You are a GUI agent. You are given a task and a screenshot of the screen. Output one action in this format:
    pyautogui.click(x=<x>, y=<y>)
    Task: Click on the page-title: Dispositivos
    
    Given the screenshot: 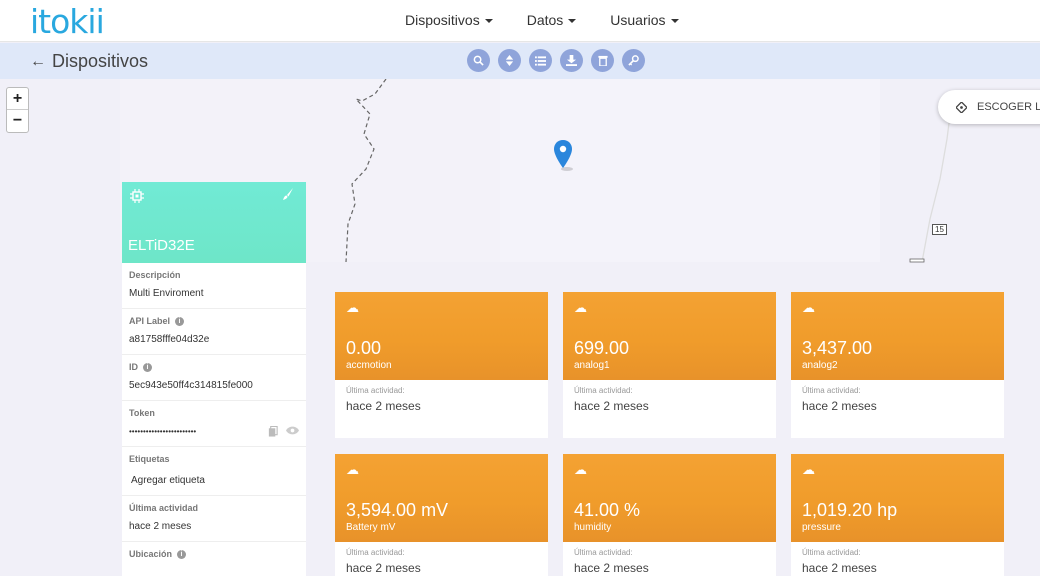 What is the action you would take?
    pyautogui.click(x=100, y=61)
    